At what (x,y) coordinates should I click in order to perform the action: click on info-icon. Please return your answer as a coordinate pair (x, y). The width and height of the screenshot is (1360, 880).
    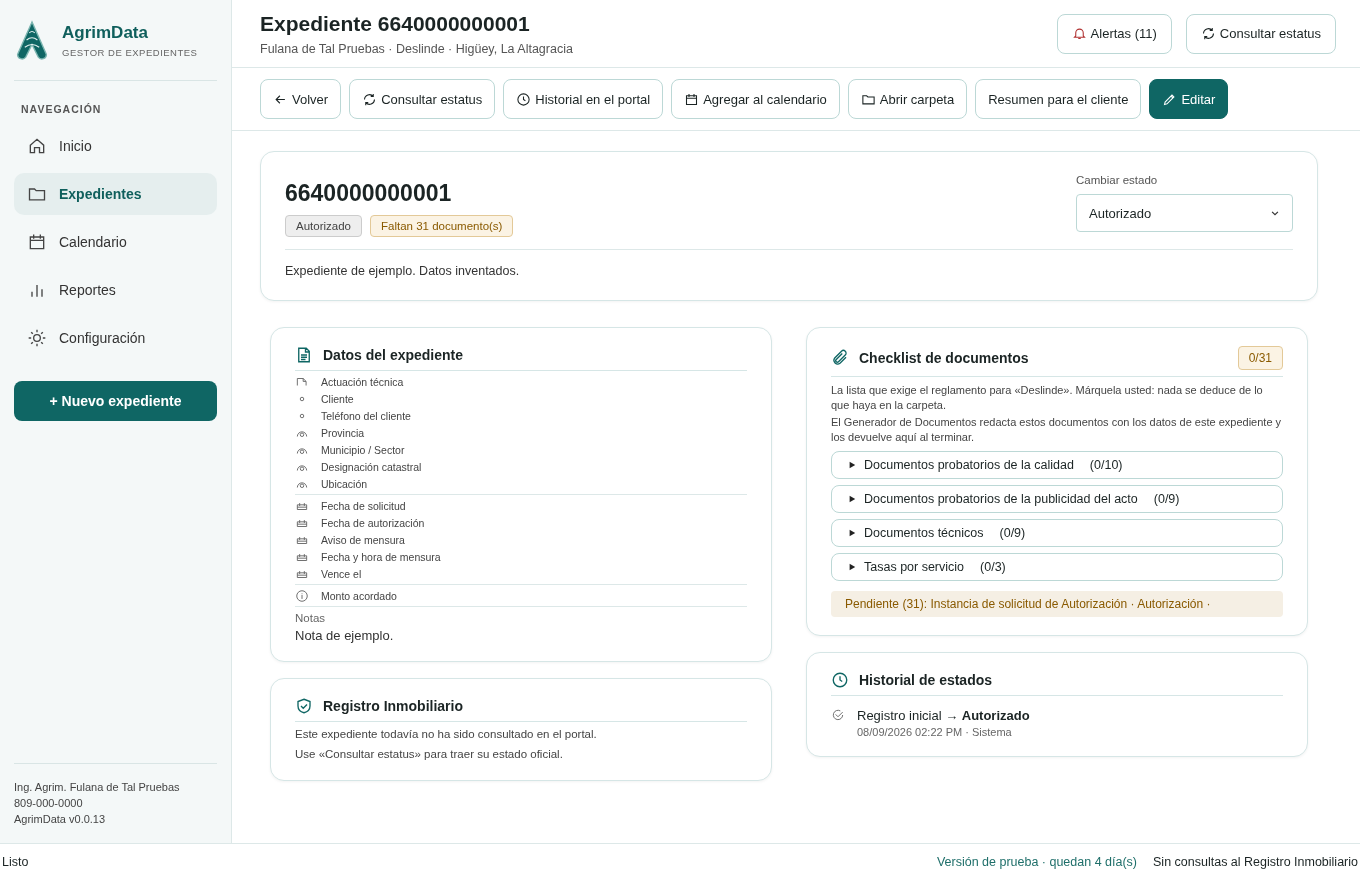
    Looking at the image, I should click on (302, 595).